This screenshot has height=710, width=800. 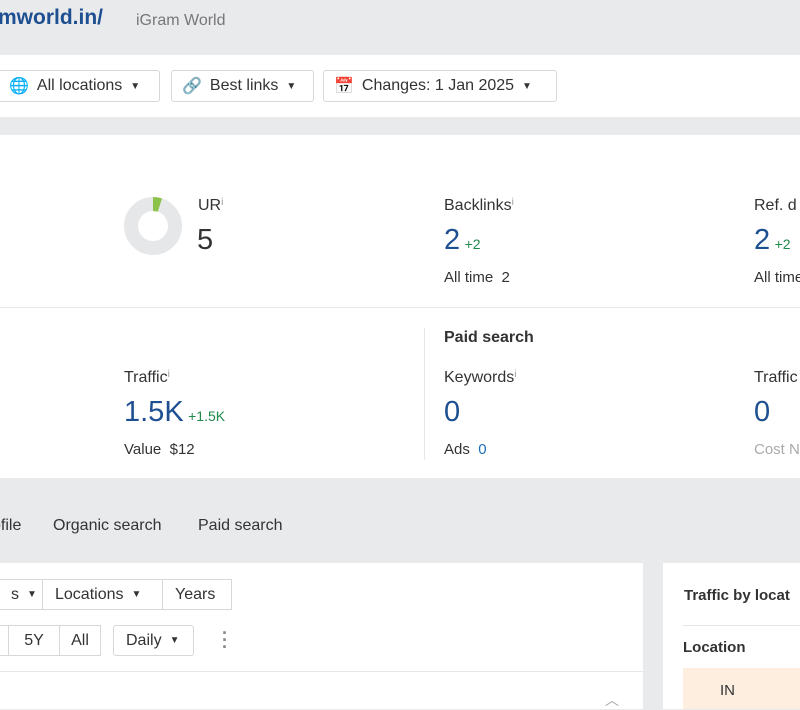 What do you see at coordinates (34, 640) in the screenshot?
I see `range-5y-button: 5Y` at bounding box center [34, 640].